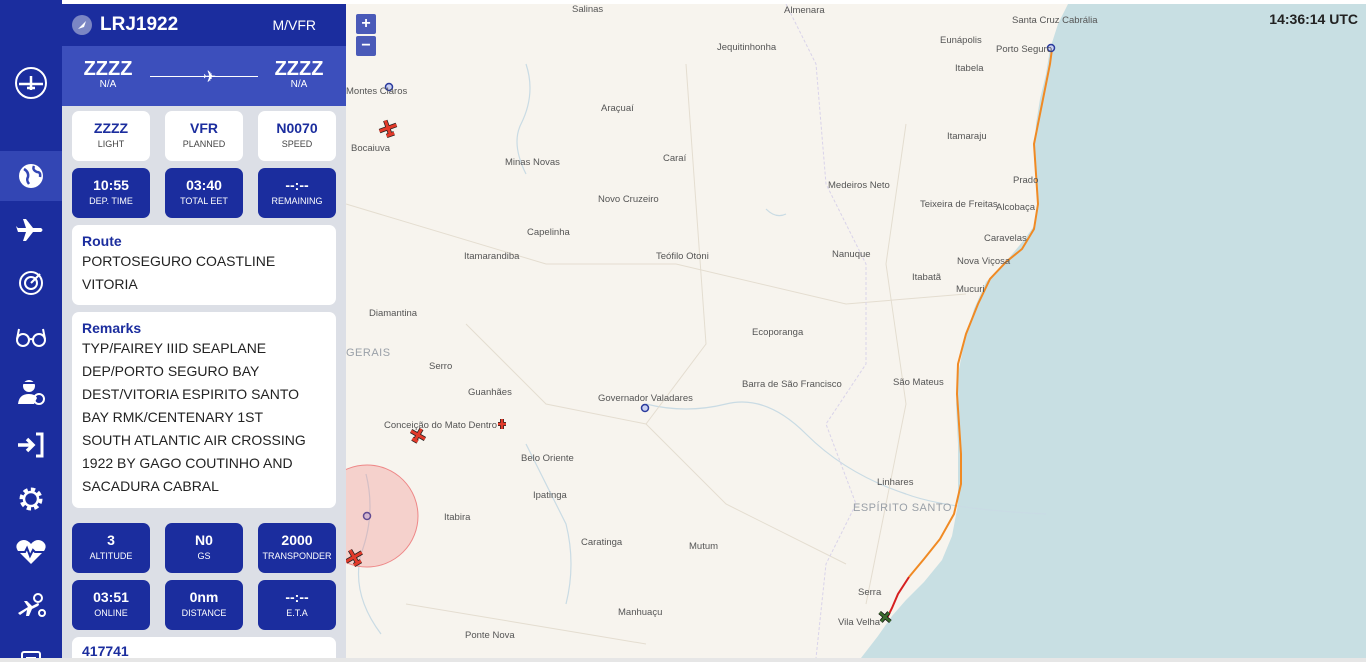  What do you see at coordinates (111, 605) in the screenshot?
I see `tile-online: 03:51 ONLINE` at bounding box center [111, 605].